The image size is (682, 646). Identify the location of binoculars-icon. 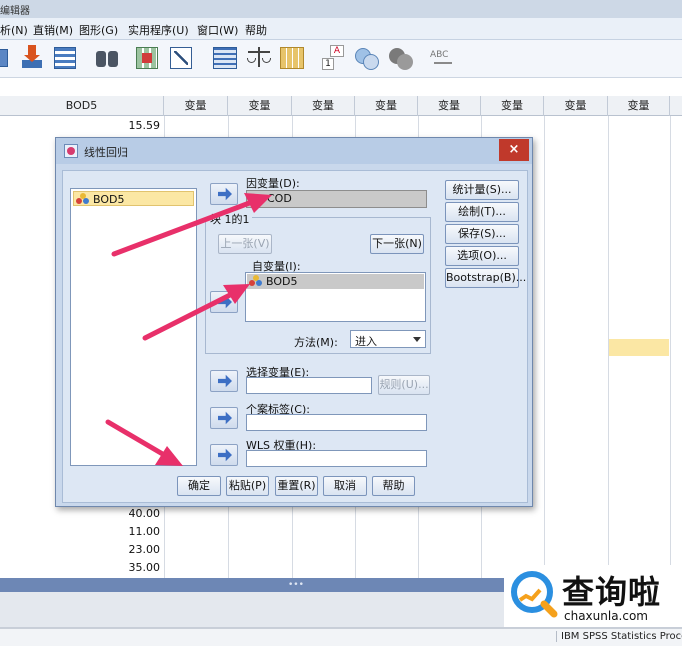
(107, 58).